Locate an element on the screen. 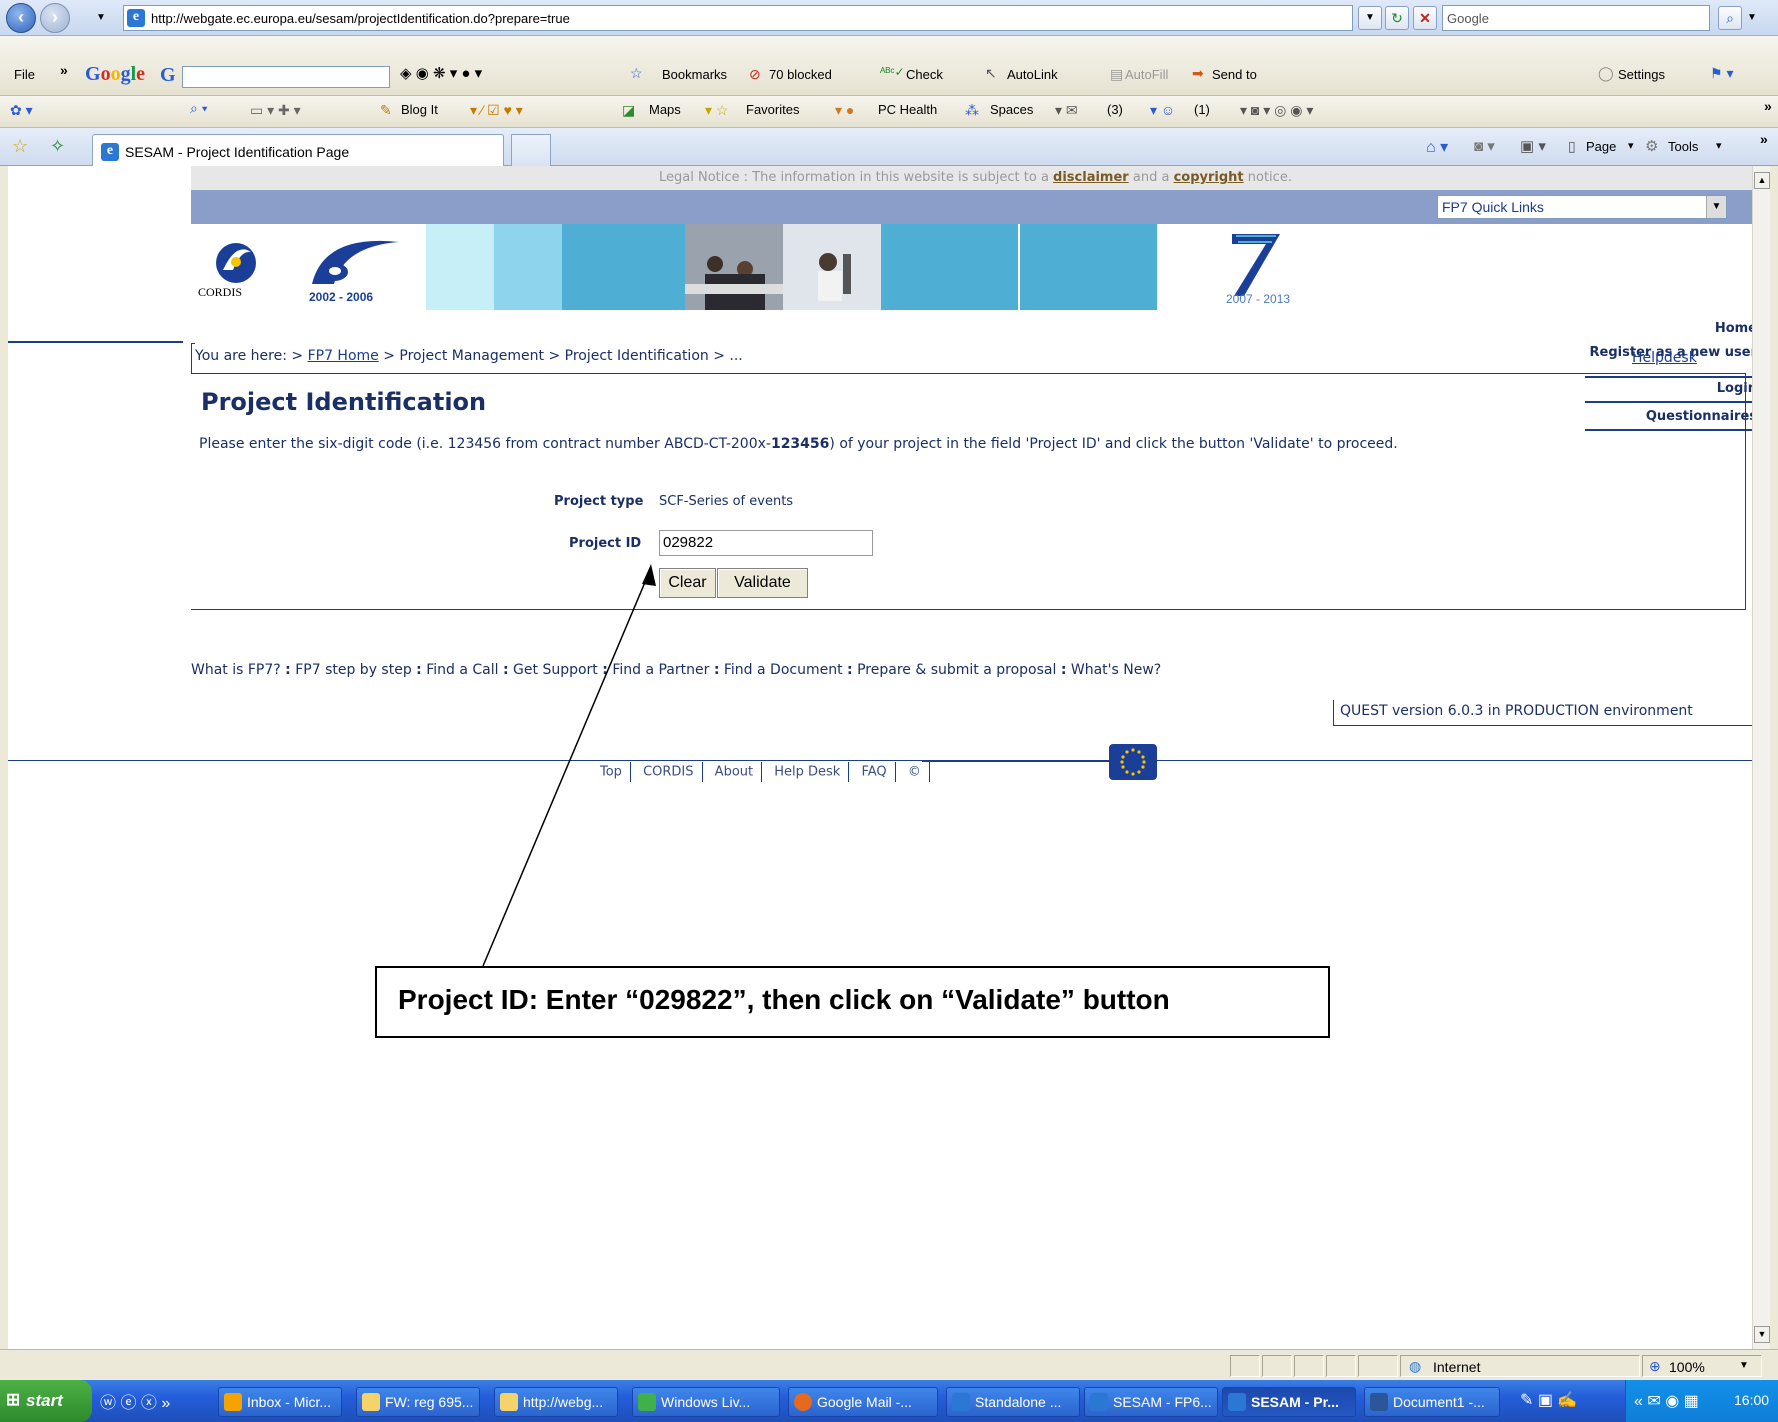  footer-link-step-by-step: FP7 step by step is located at coordinates (353, 670).